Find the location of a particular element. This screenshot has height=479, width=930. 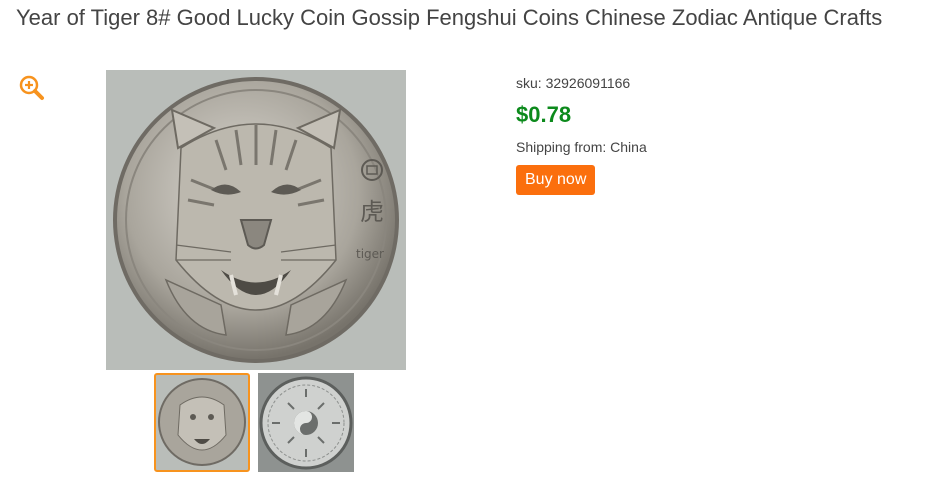

shipping-origin: Shipping from: China is located at coordinates (581, 147).